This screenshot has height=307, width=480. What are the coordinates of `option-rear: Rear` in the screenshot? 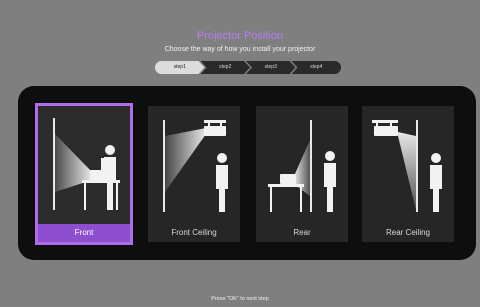 It's located at (302, 174).